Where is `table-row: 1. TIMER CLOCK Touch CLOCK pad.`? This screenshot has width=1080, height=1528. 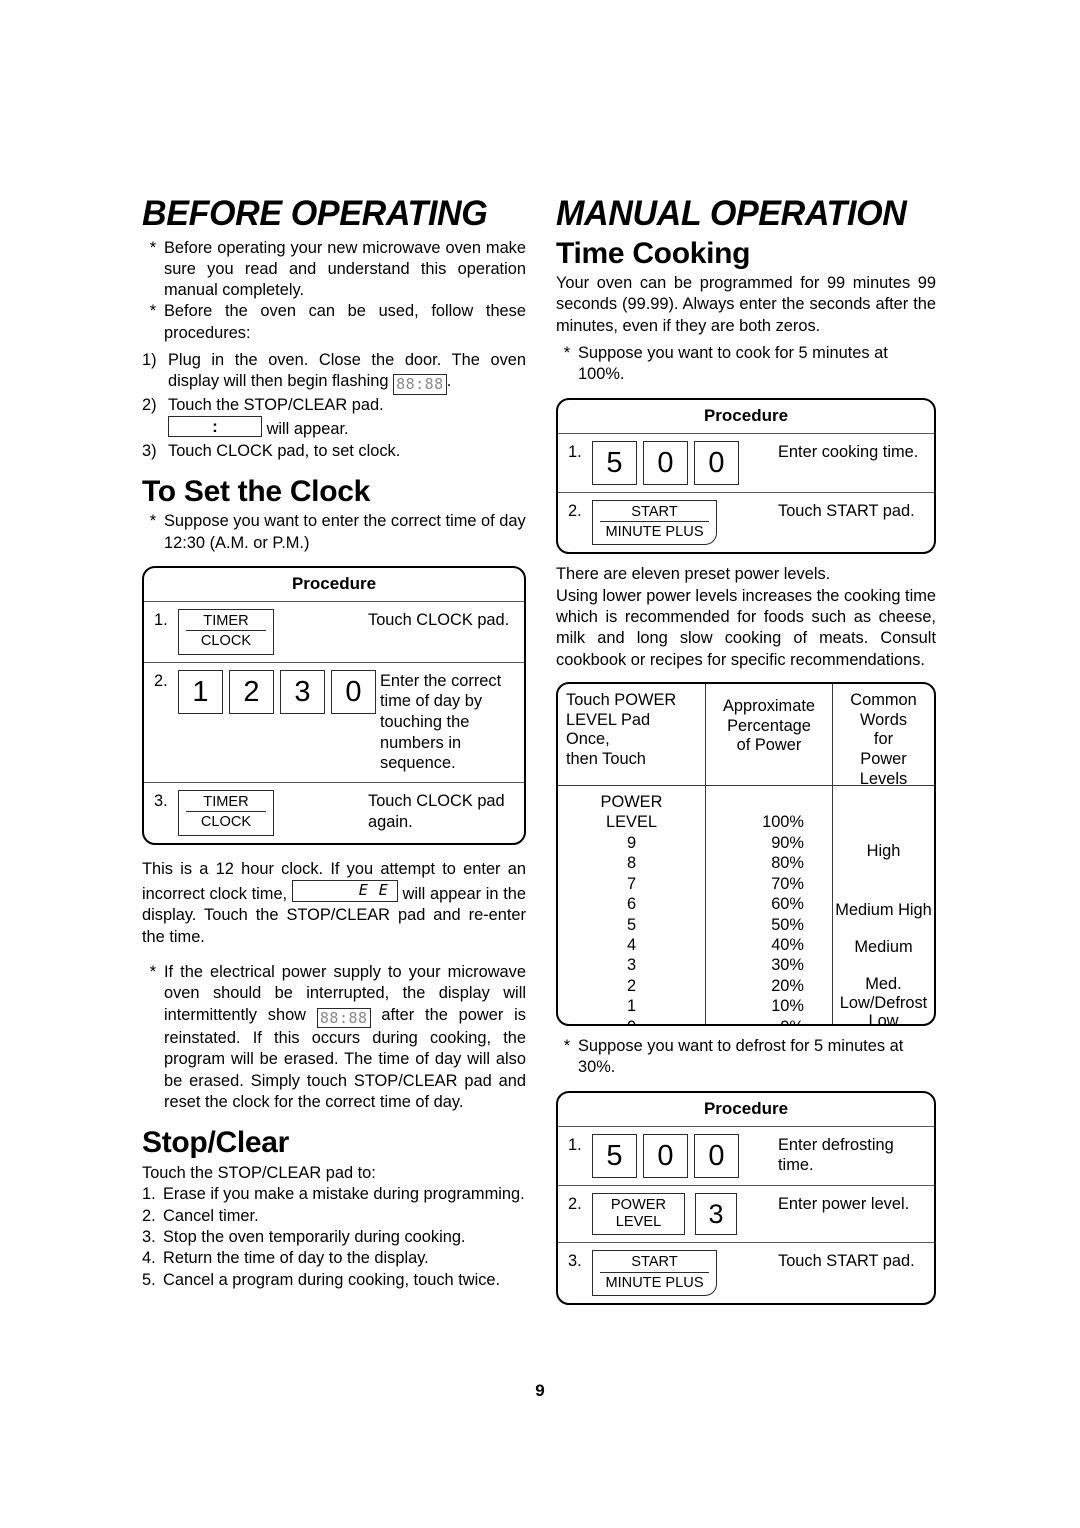
table-row: 1. TIMER CLOCK Touch CLOCK pad. is located at coordinates (334, 632).